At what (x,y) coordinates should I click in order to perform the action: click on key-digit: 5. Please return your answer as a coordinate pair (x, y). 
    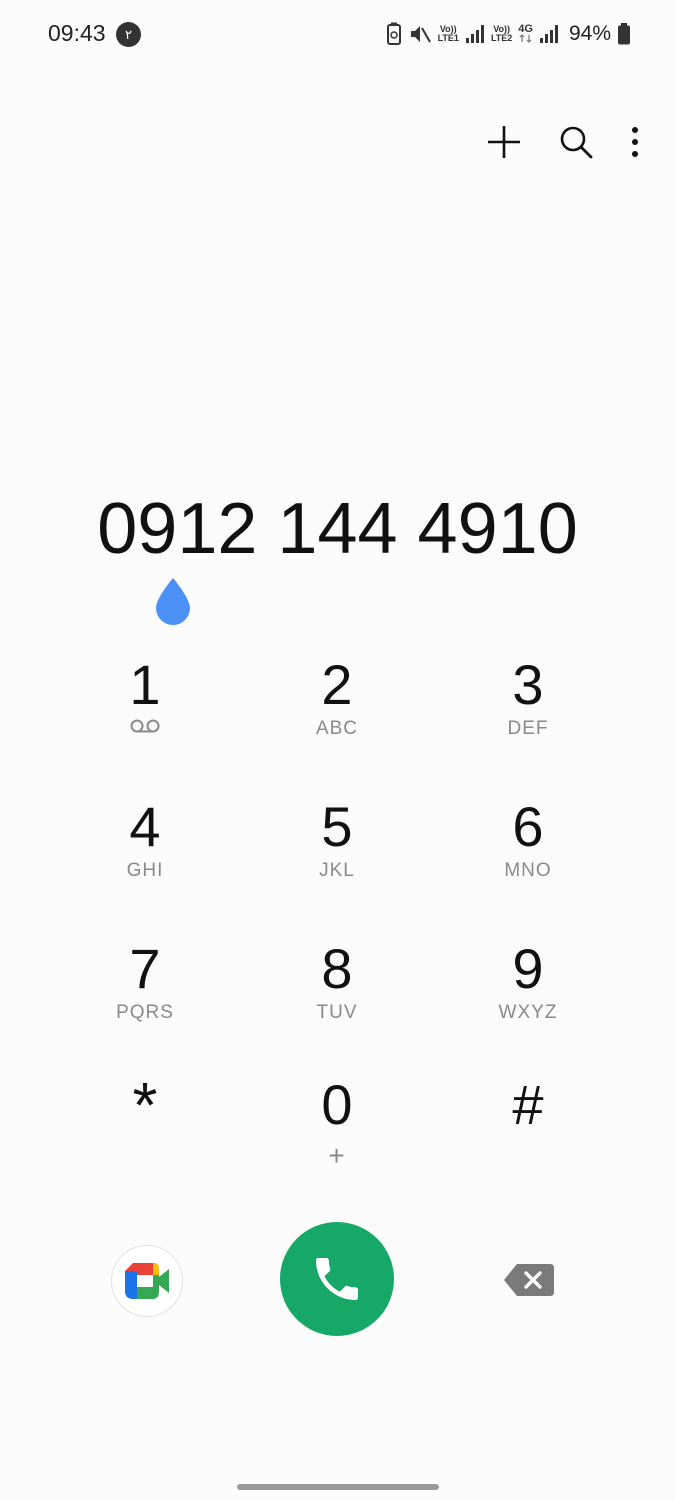
    Looking at the image, I should click on (337, 826).